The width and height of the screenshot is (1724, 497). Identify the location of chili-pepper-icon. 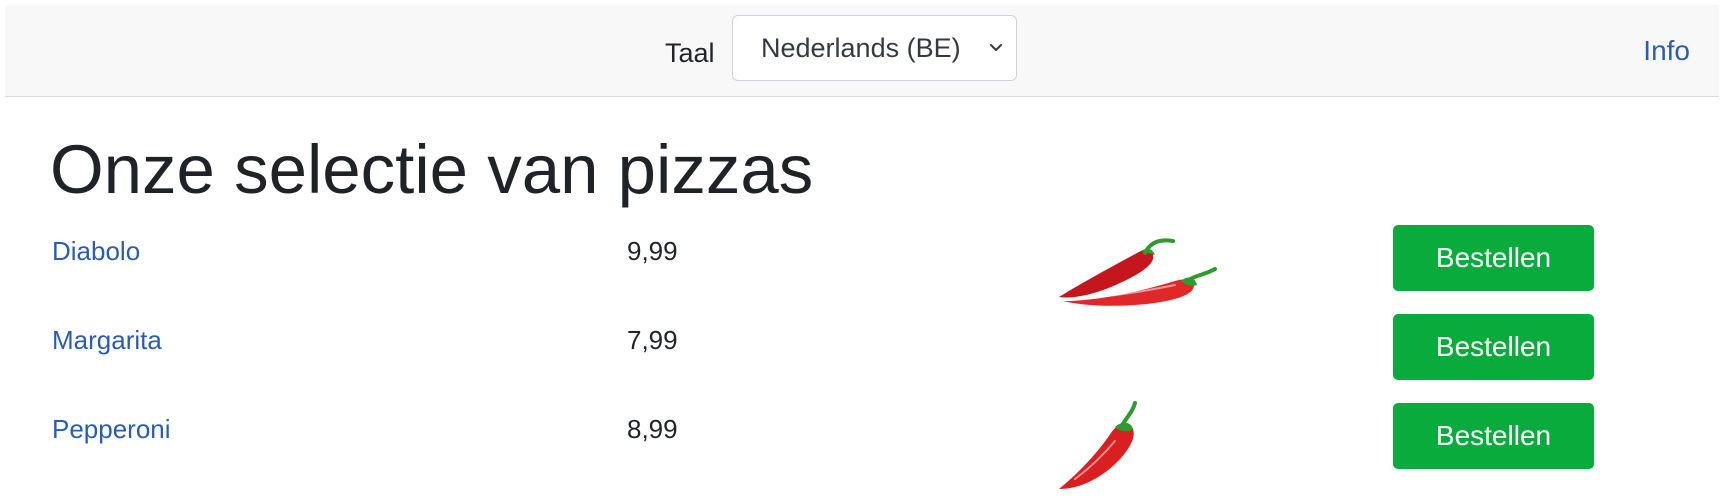
(1098, 445).